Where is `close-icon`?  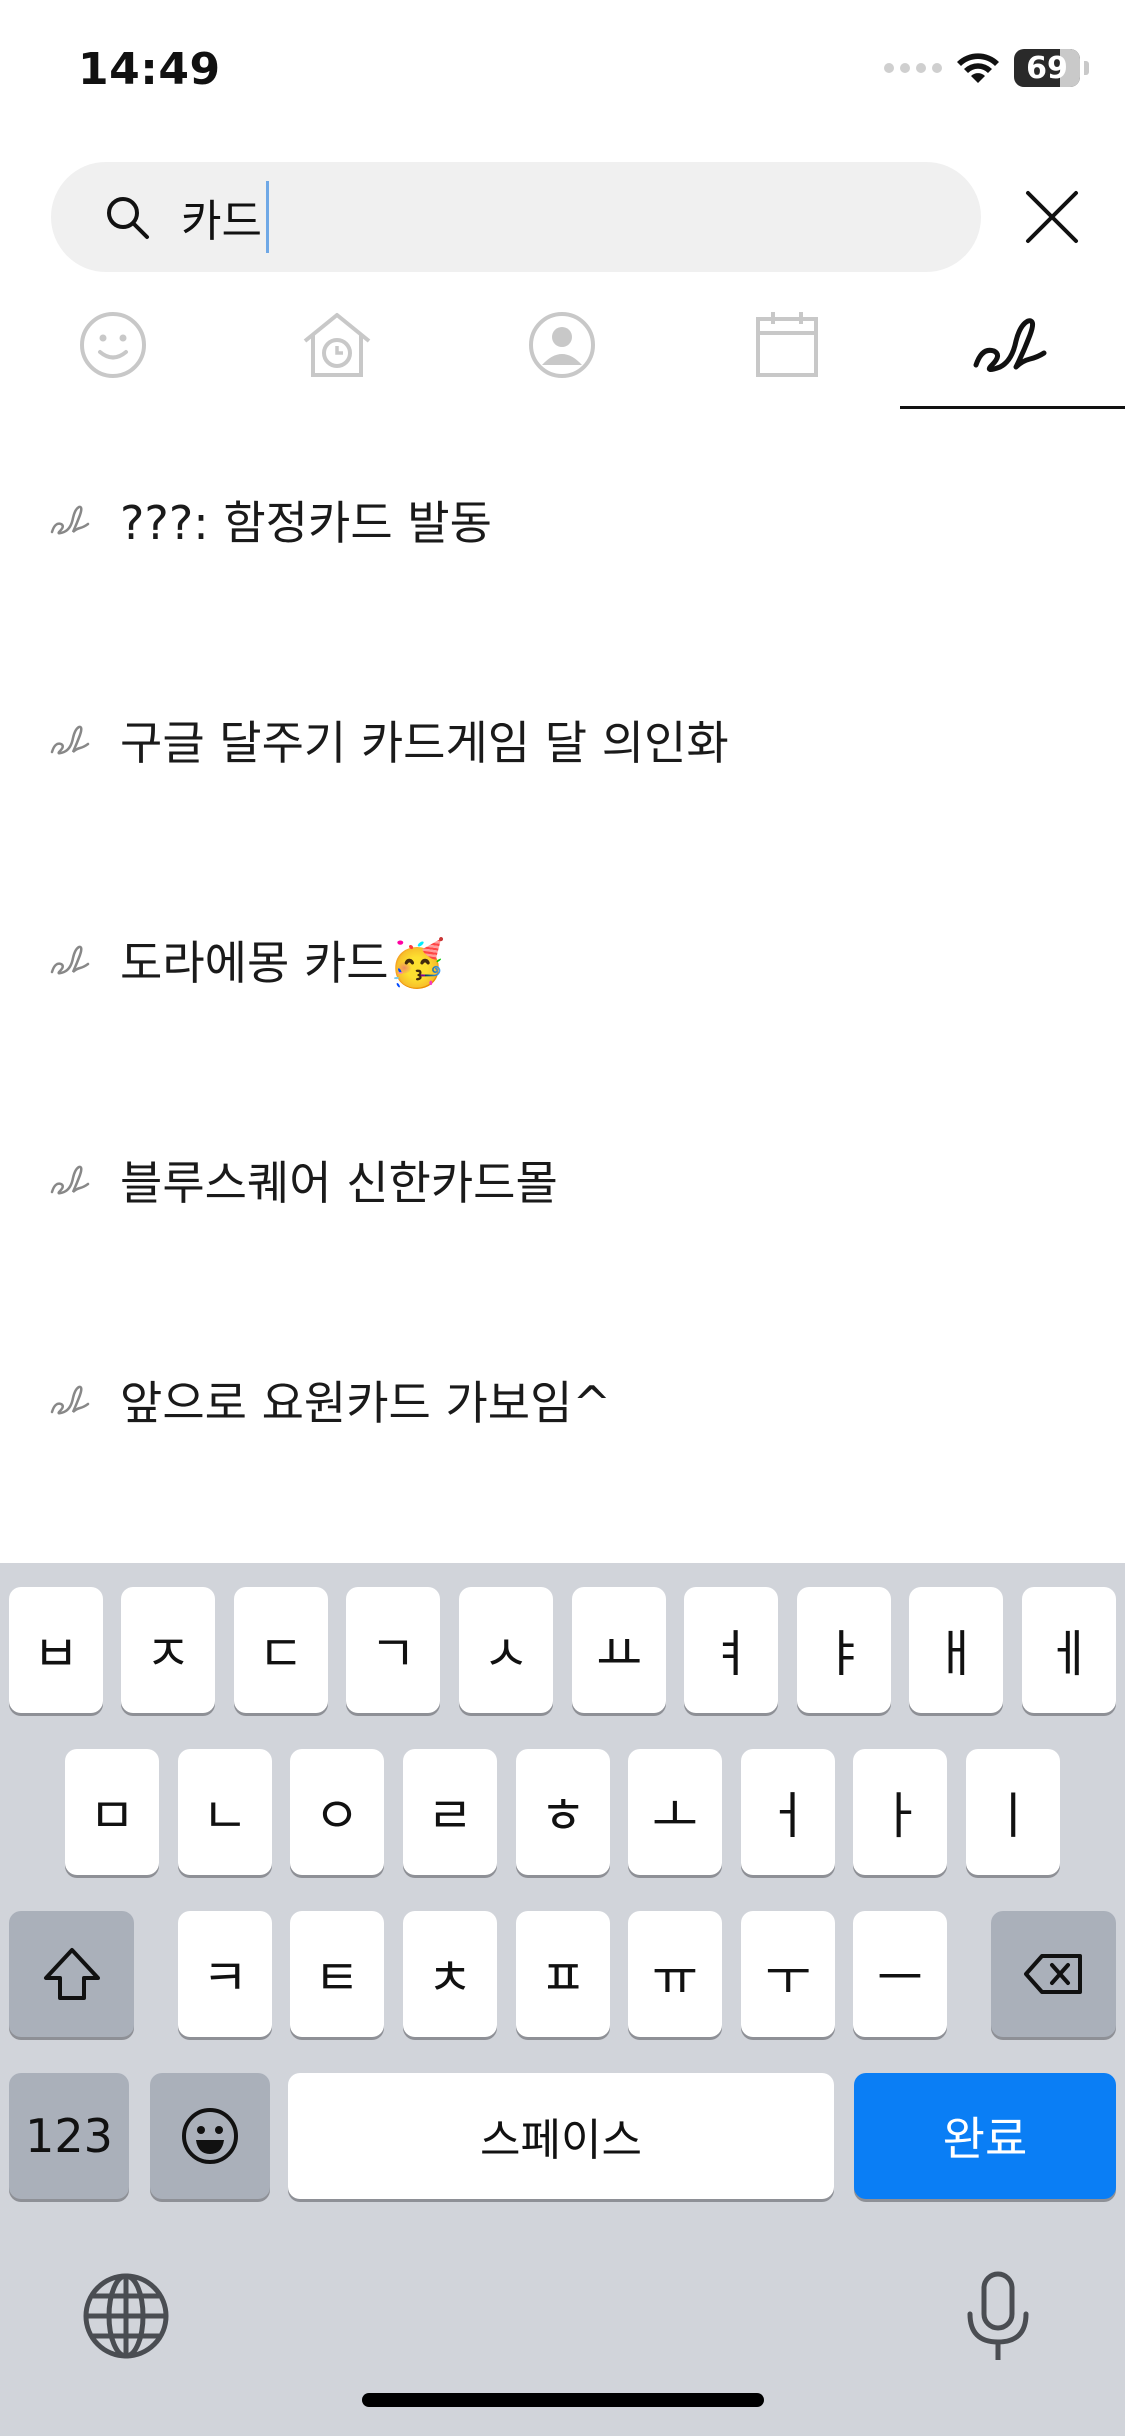
close-icon is located at coordinates (1052, 217).